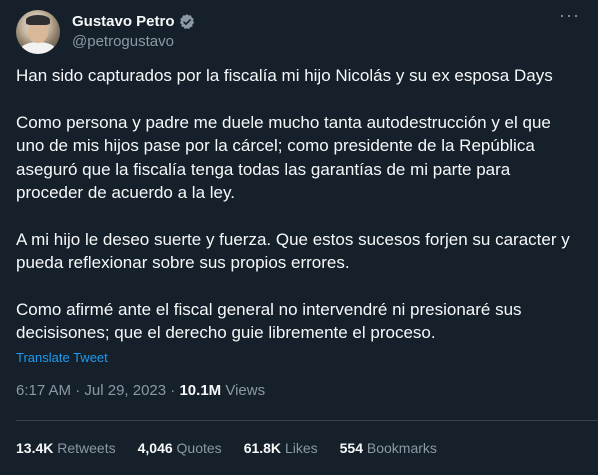 This screenshot has width=598, height=475. I want to click on author-display-name: Gustavo Petro, so click(123, 22).